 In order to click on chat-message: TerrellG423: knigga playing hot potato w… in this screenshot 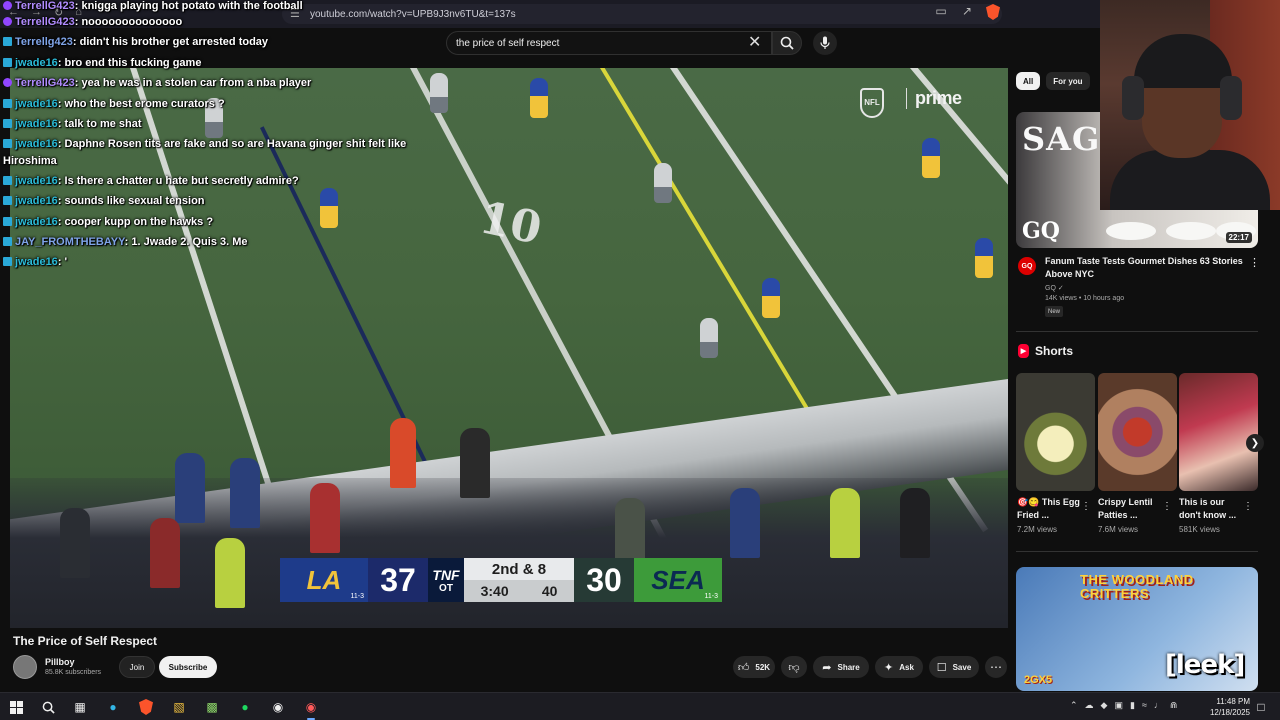, I will do `click(153, 6)`.